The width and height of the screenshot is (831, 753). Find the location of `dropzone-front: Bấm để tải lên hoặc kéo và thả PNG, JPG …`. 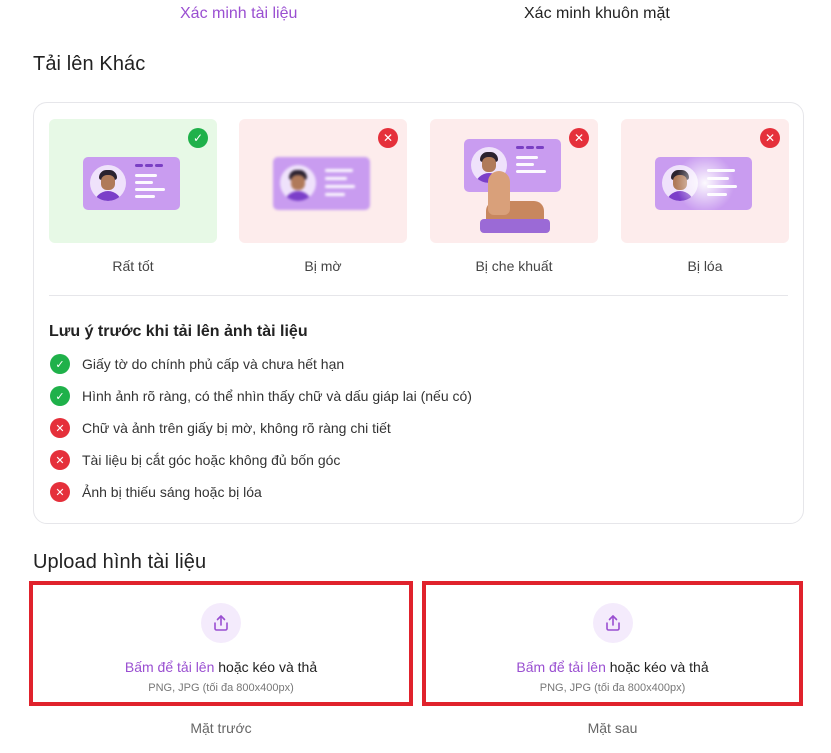

dropzone-front: Bấm để tải lên hoặc kéo và thả PNG, JPG … is located at coordinates (221, 643).